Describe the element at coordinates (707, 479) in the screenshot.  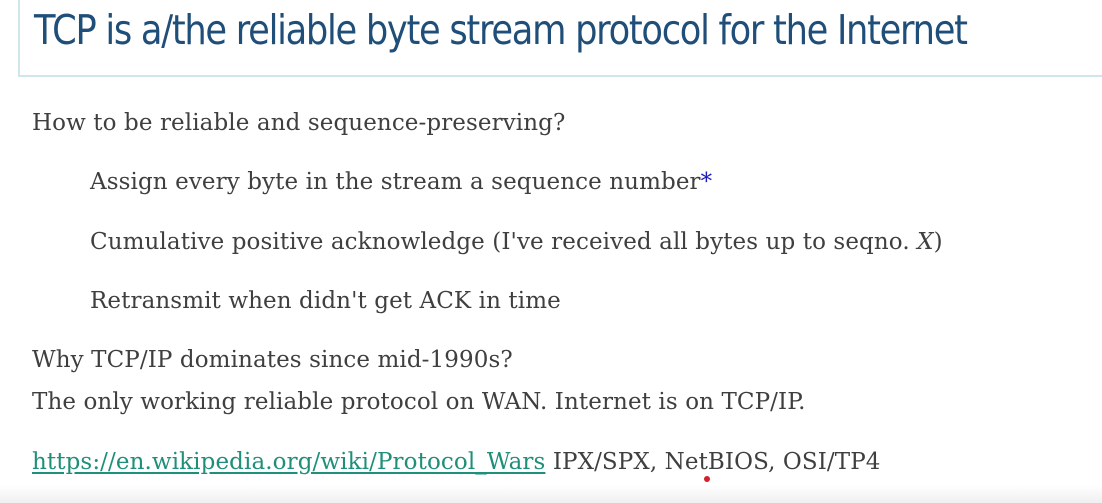
I see `laser-pointer-dot` at that location.